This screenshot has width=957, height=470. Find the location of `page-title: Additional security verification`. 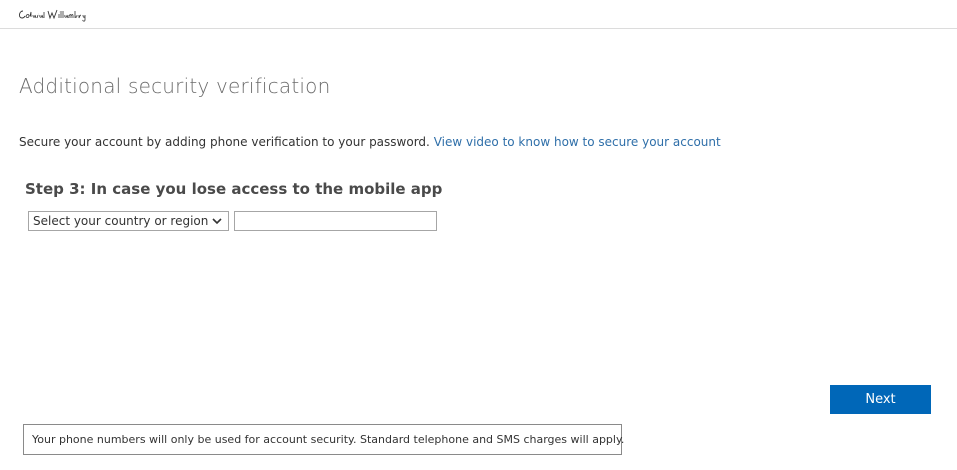

page-title: Additional security verification is located at coordinates (175, 86).